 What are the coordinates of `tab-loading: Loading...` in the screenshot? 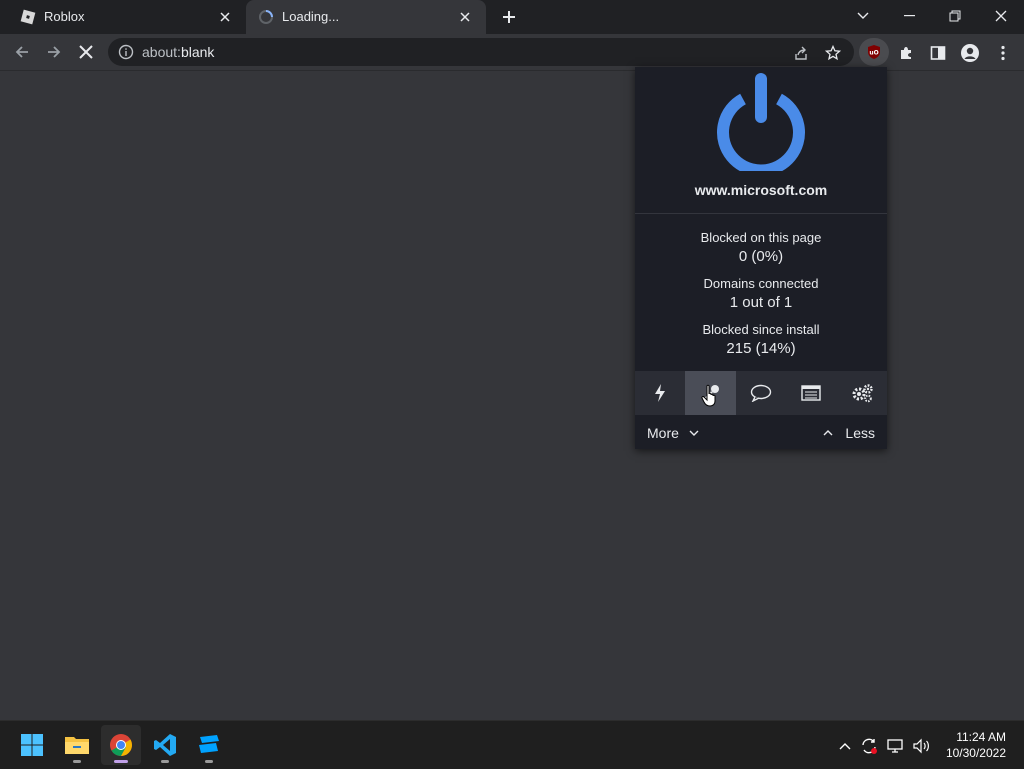 It's located at (366, 17).